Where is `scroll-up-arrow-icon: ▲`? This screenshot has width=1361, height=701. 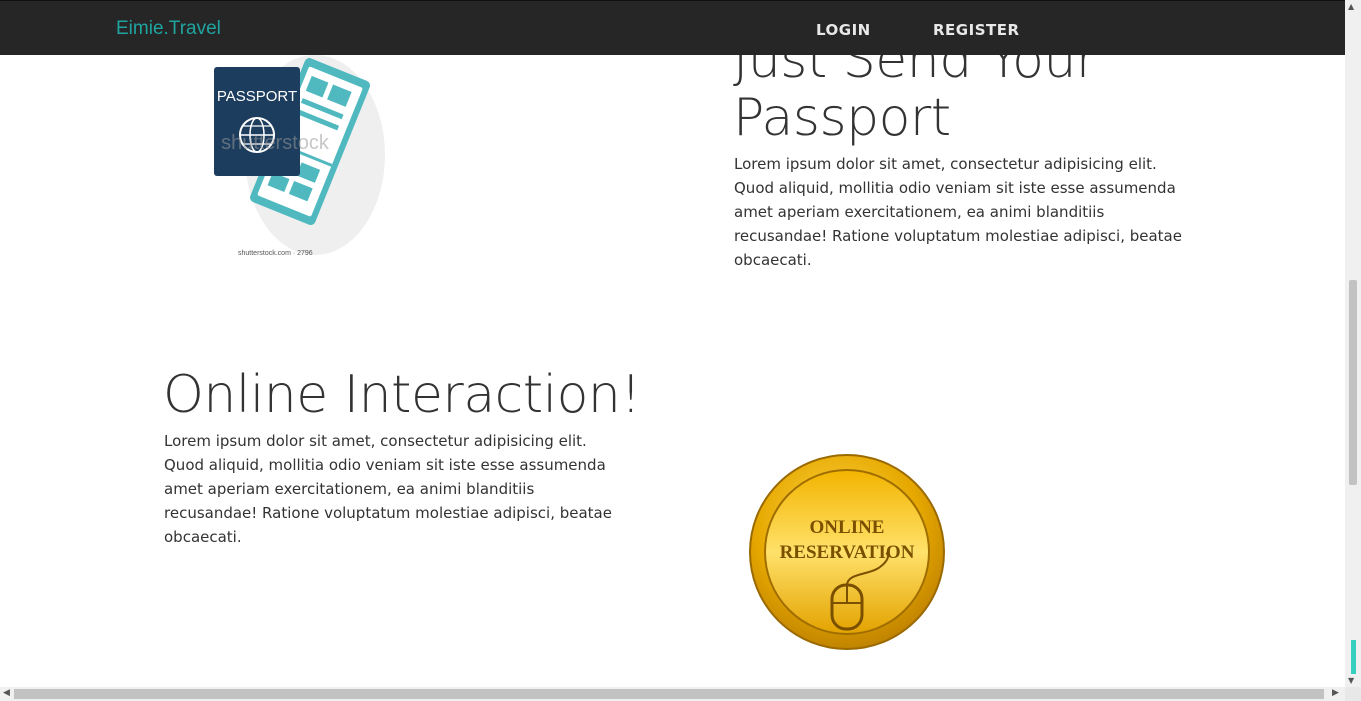 scroll-up-arrow-icon: ▲ is located at coordinates (1351, 6).